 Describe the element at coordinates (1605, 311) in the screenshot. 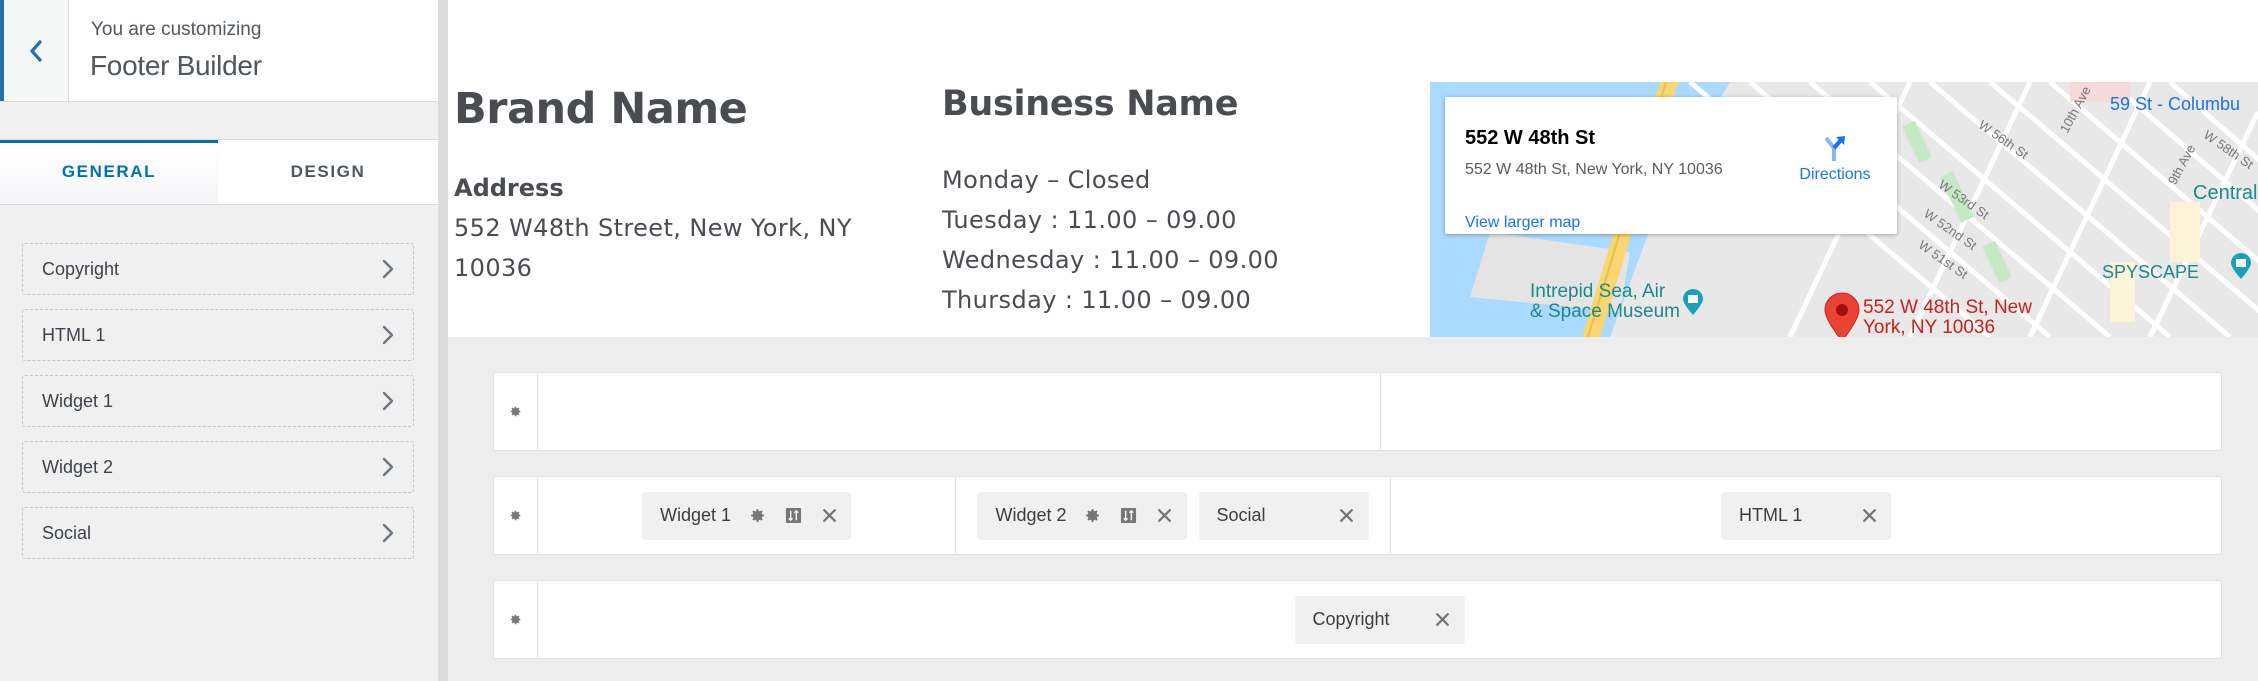

I see `map-label-text: & Space Museum` at that location.